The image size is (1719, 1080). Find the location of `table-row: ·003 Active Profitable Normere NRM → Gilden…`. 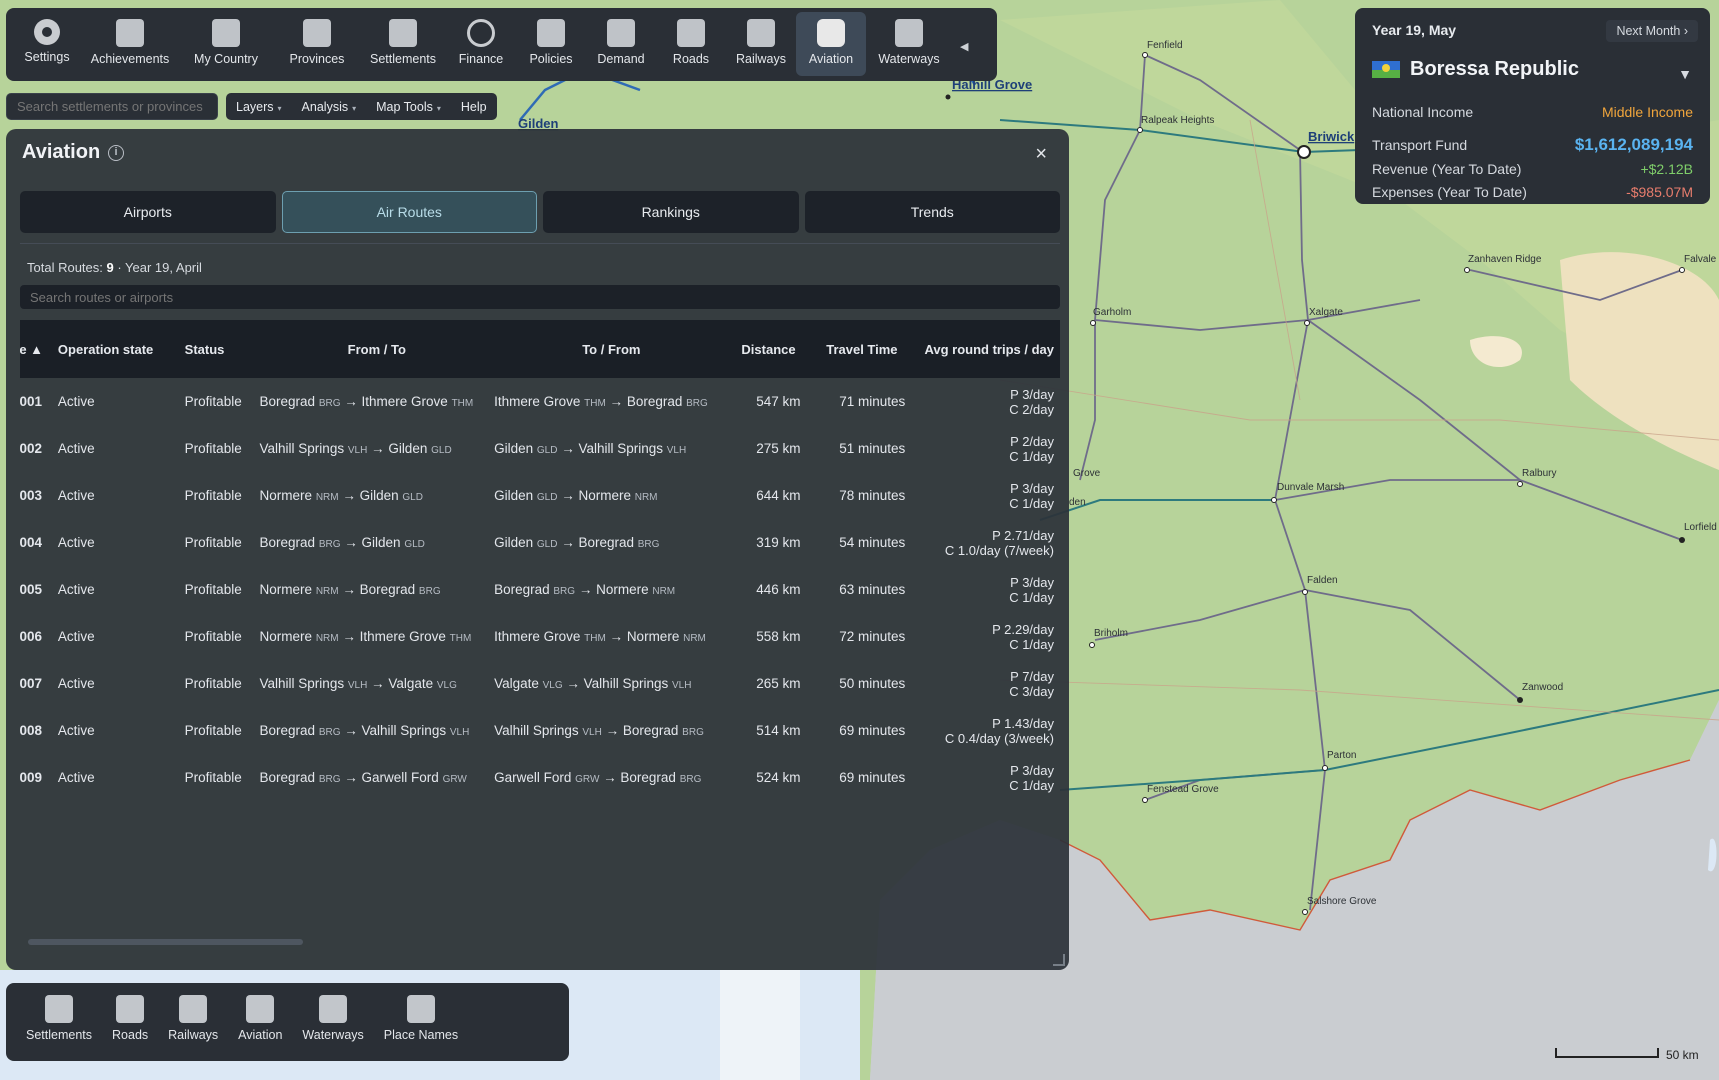

table-row: ·003 Active Profitable Normere NRM → Gilden… is located at coordinates (540, 495).